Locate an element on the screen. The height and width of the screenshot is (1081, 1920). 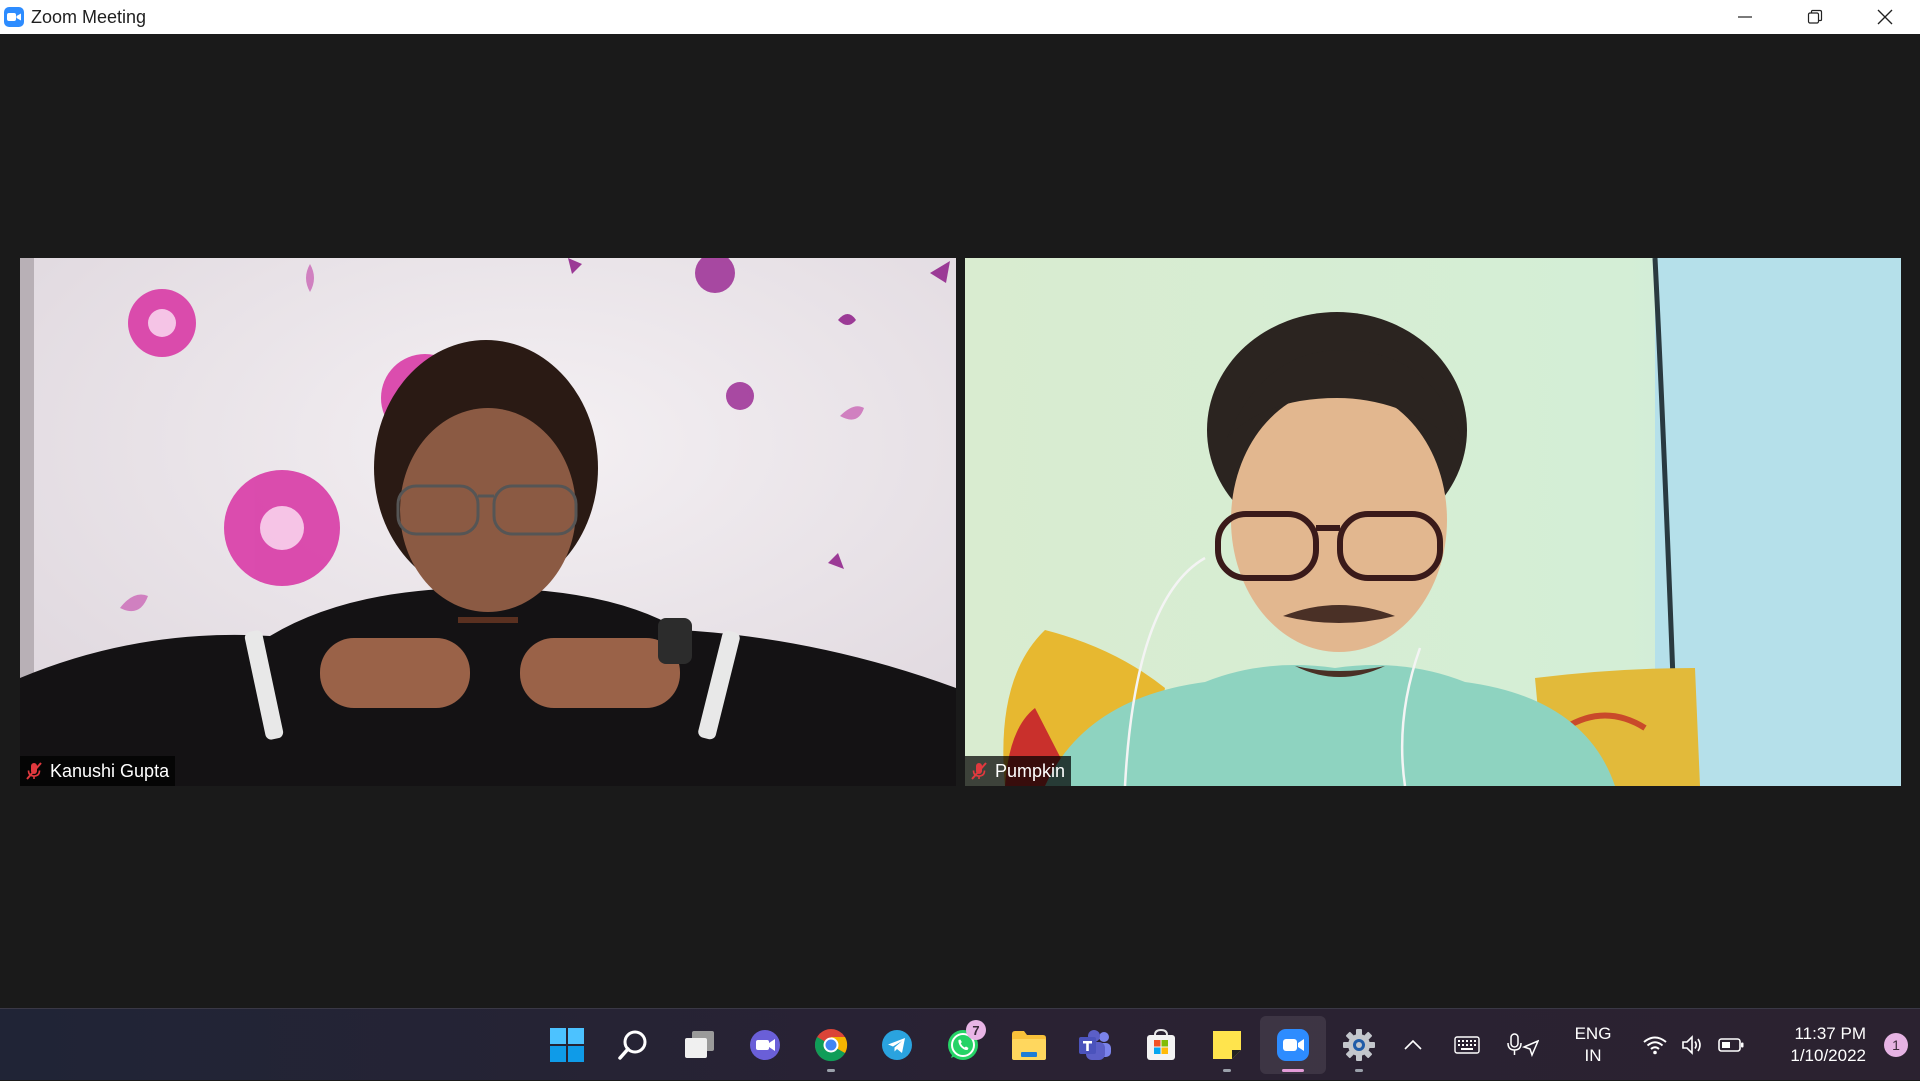
restore-icon is located at coordinates (1815, 16).